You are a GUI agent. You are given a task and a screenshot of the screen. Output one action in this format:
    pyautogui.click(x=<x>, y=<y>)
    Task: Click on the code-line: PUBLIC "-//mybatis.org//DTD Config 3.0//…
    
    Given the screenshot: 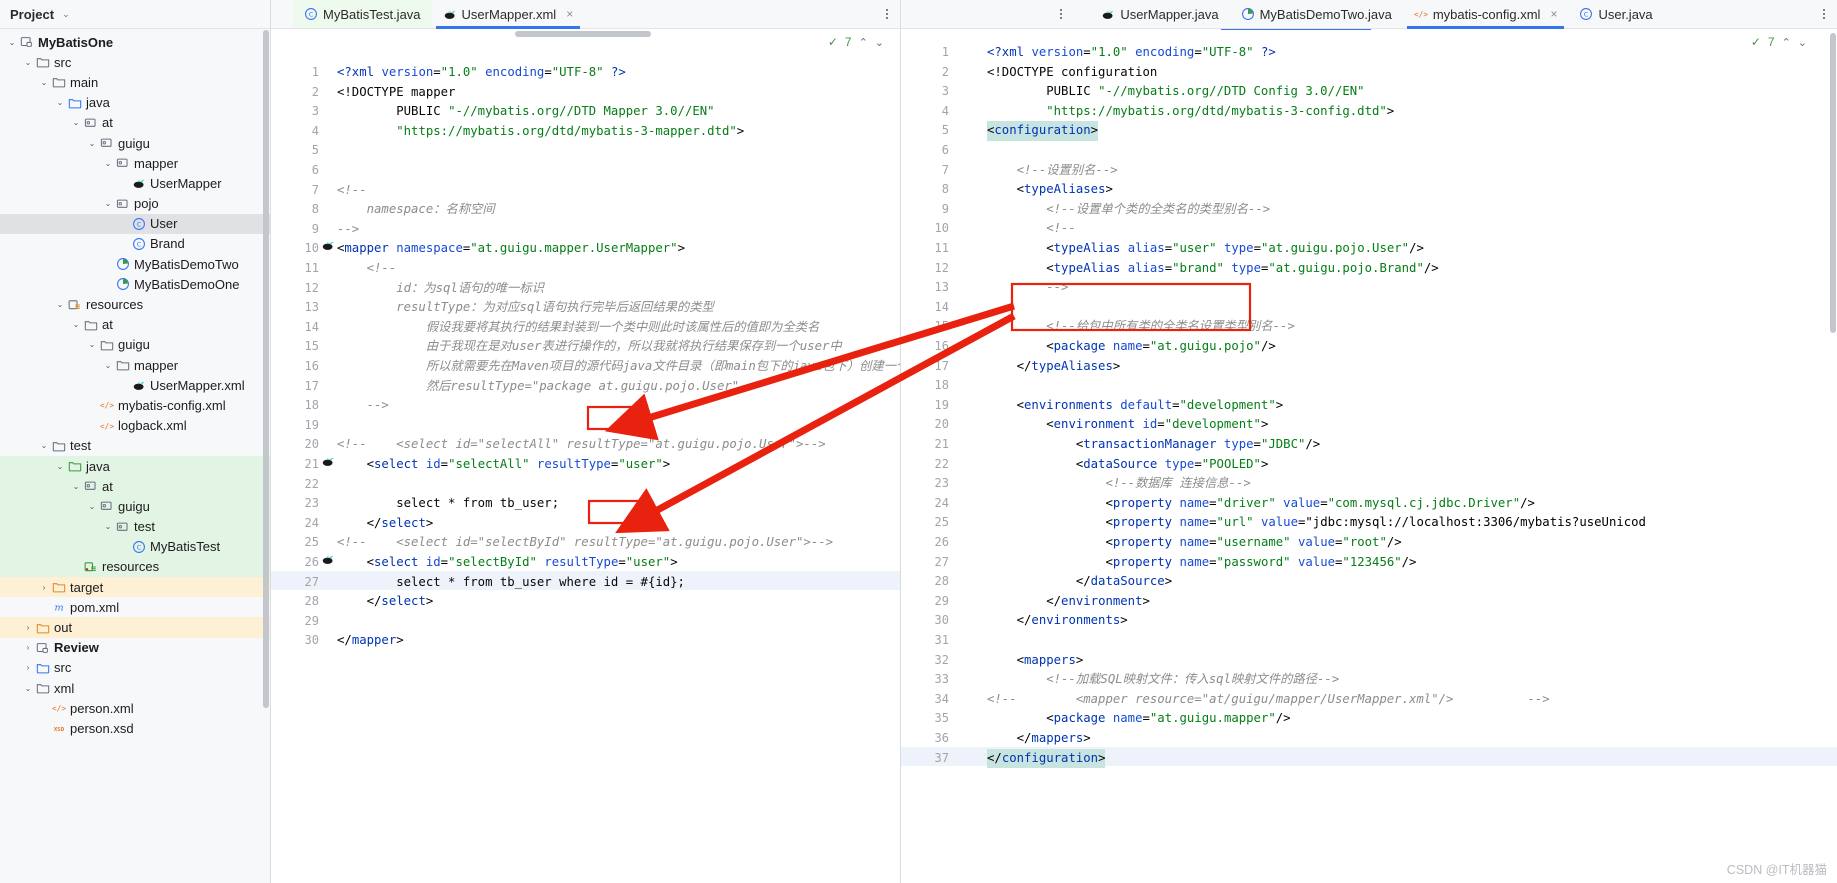 What is the action you would take?
    pyautogui.click(x=1175, y=92)
    